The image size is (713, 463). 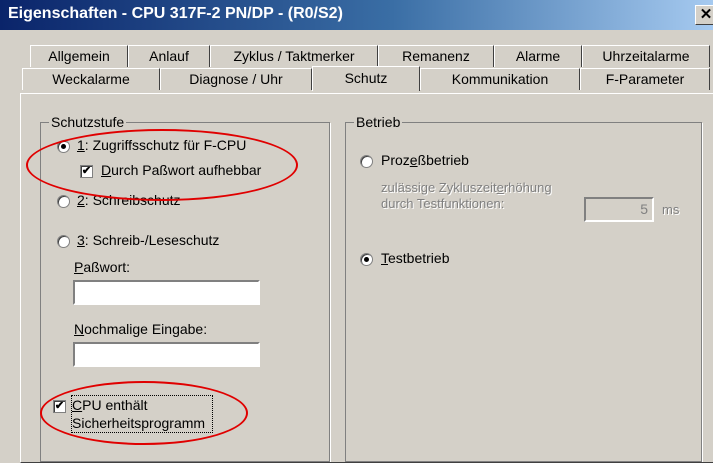 I want to click on tab-kommunikation: Kommunikation, so click(x=500, y=79).